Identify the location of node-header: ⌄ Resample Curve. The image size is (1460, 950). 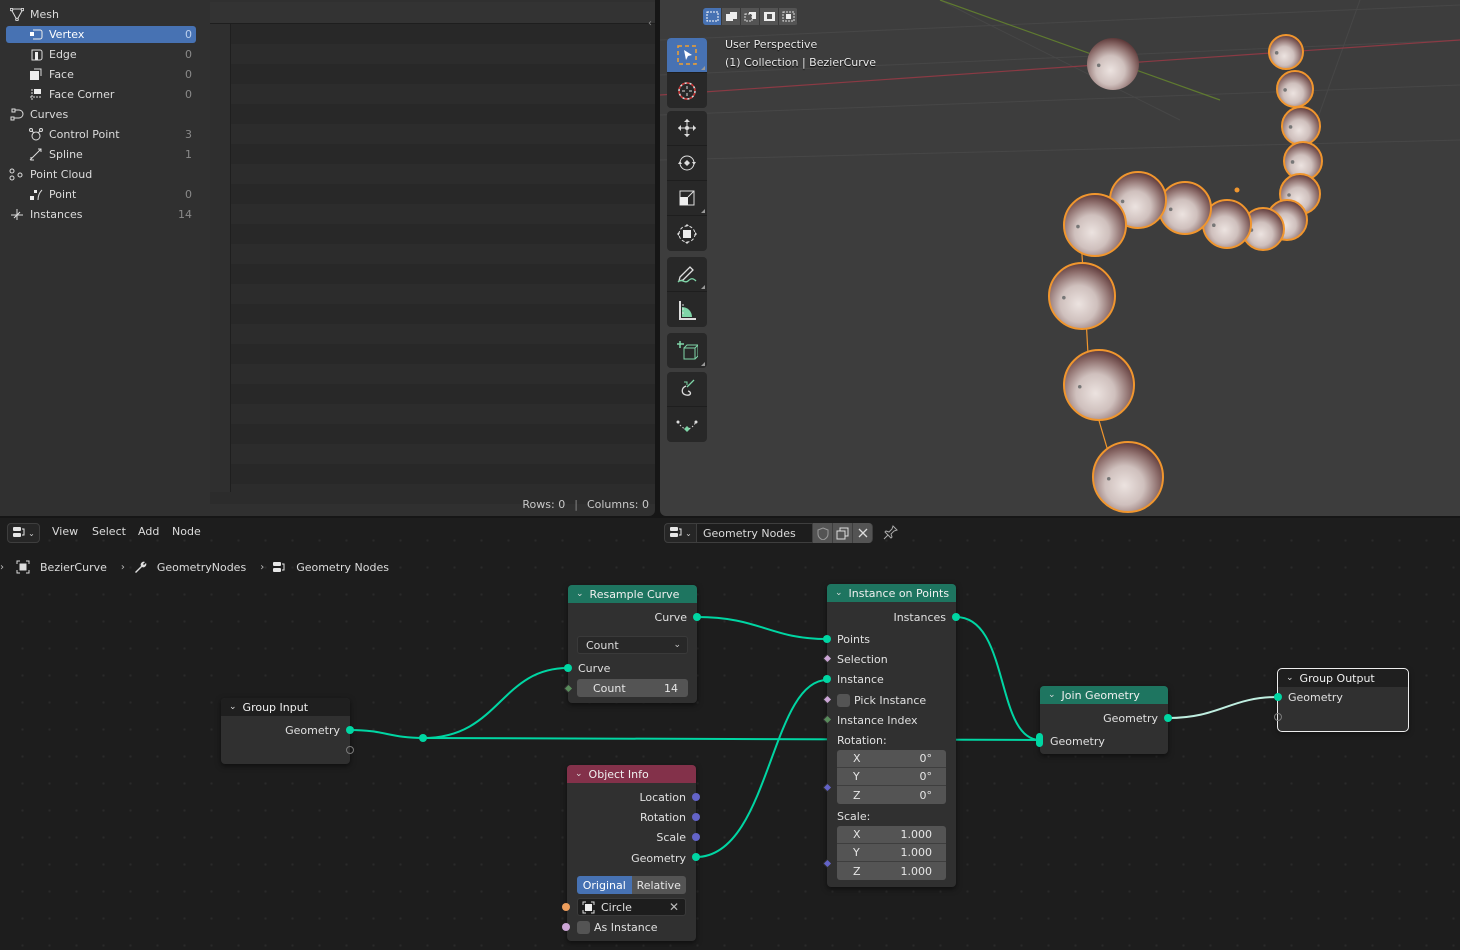
(632, 594).